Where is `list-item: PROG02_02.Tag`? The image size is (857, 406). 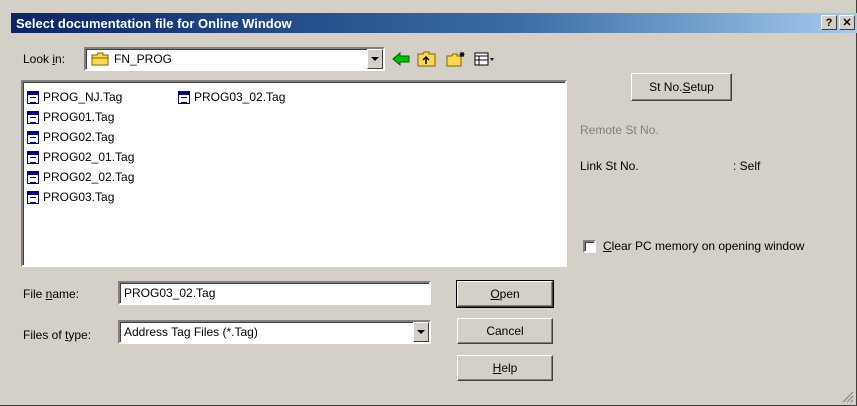 list-item: PROG02_02.Tag is located at coordinates (80, 177).